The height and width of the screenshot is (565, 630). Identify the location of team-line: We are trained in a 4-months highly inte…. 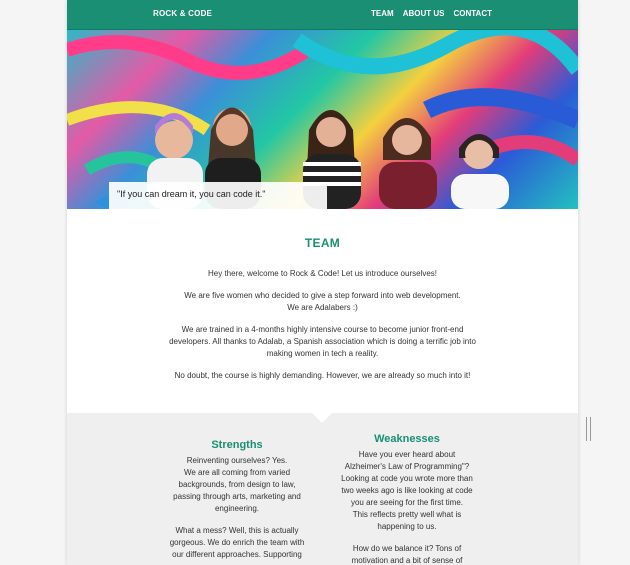
(322, 329).